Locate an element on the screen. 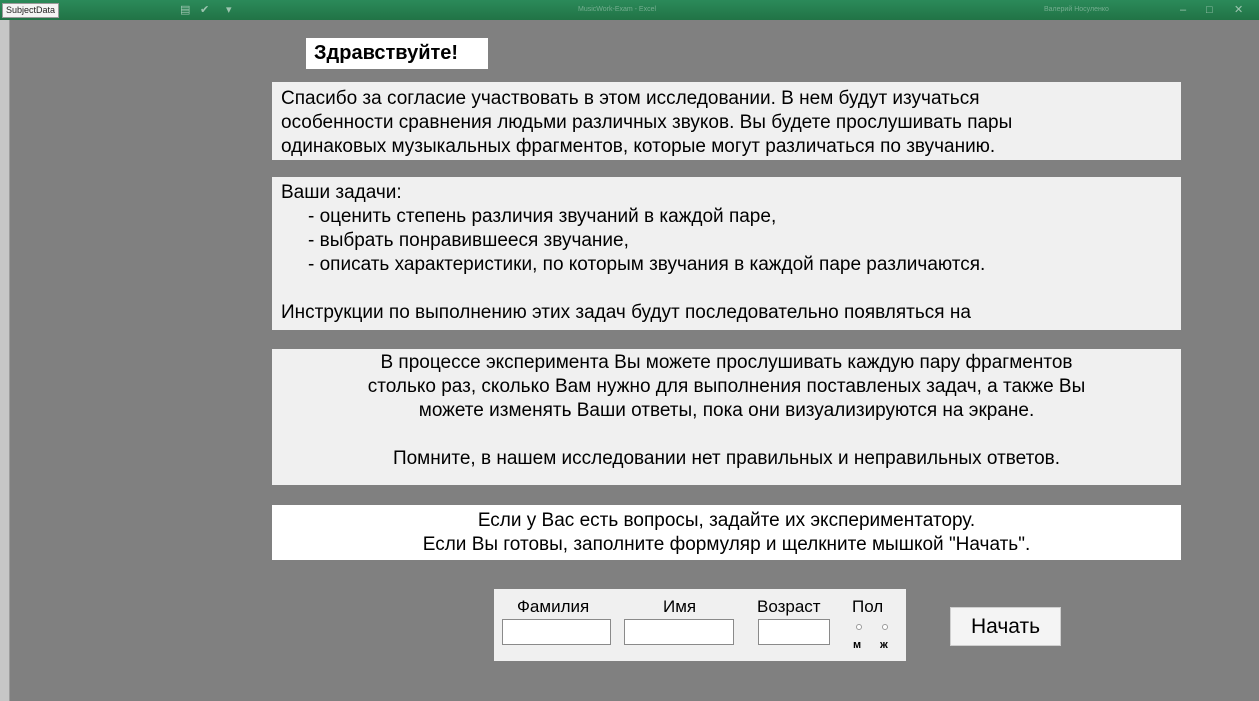 Image resolution: width=1259 pixels, height=701 pixels. subject-form: Фамилия Имя Возраст Пол м ж is located at coordinates (700, 625).